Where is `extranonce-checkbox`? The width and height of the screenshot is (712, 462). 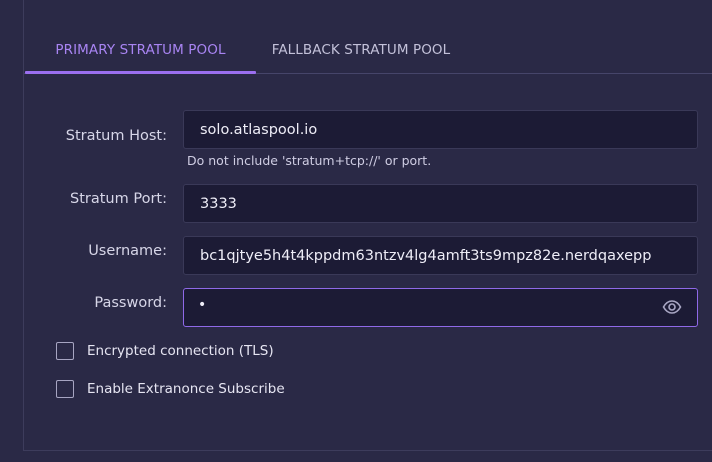 extranonce-checkbox is located at coordinates (65, 389).